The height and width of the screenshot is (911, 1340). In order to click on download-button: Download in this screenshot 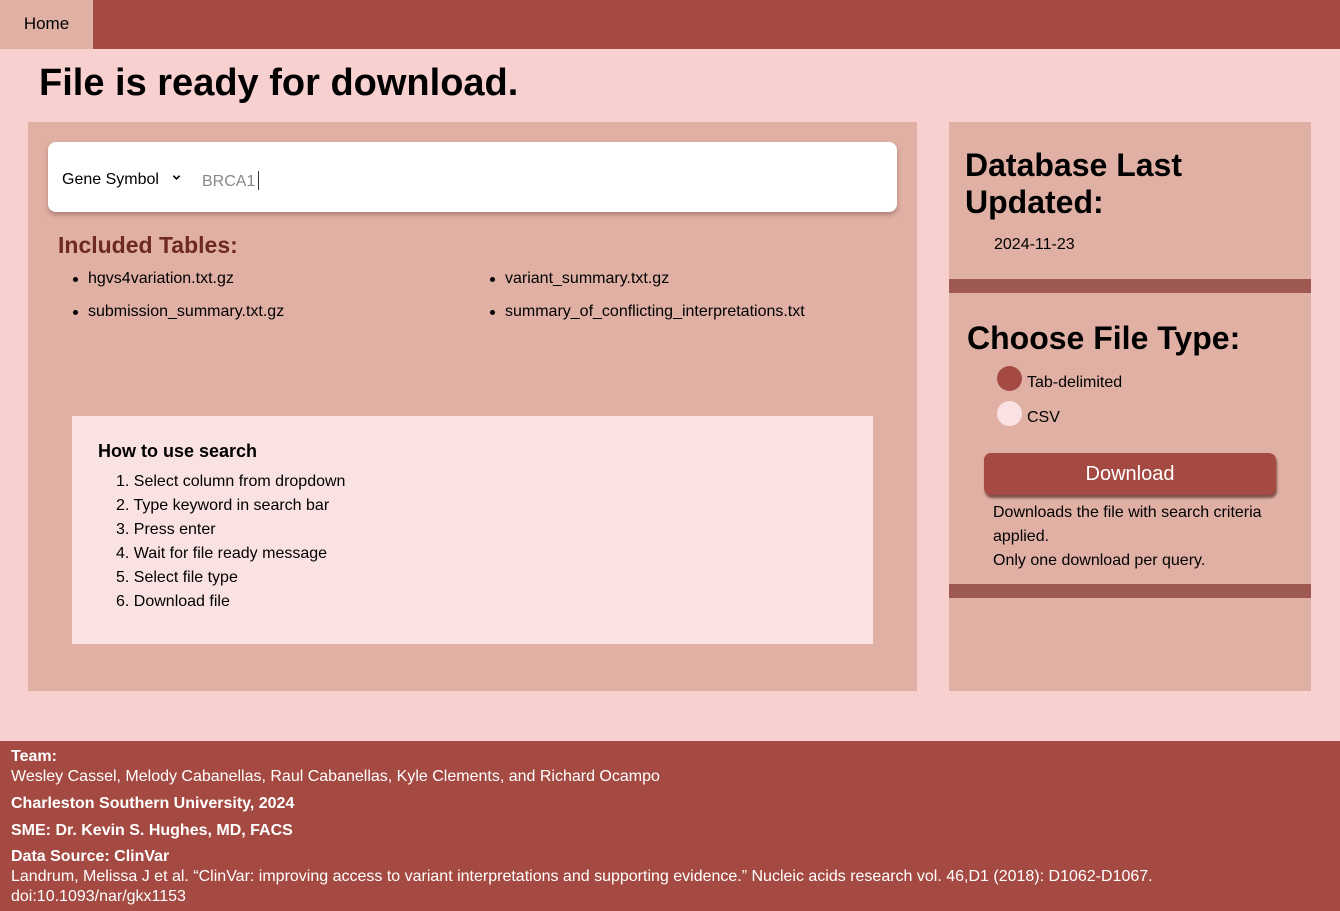, I will do `click(1130, 474)`.